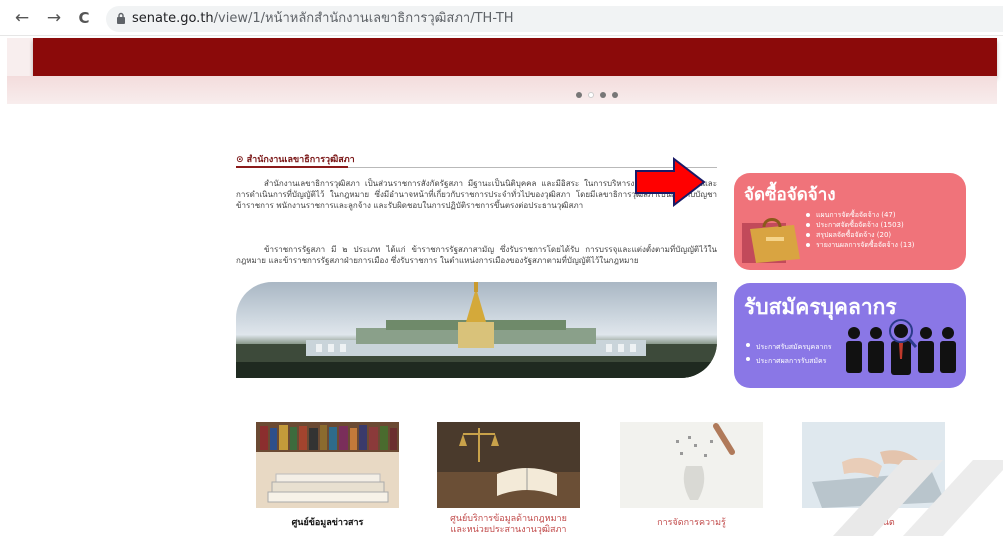 The image size is (1003, 536). What do you see at coordinates (295, 160) in the screenshot?
I see `section-title: ⊙ สำนักงานเลขาธิการวุฒิสภา` at bounding box center [295, 160].